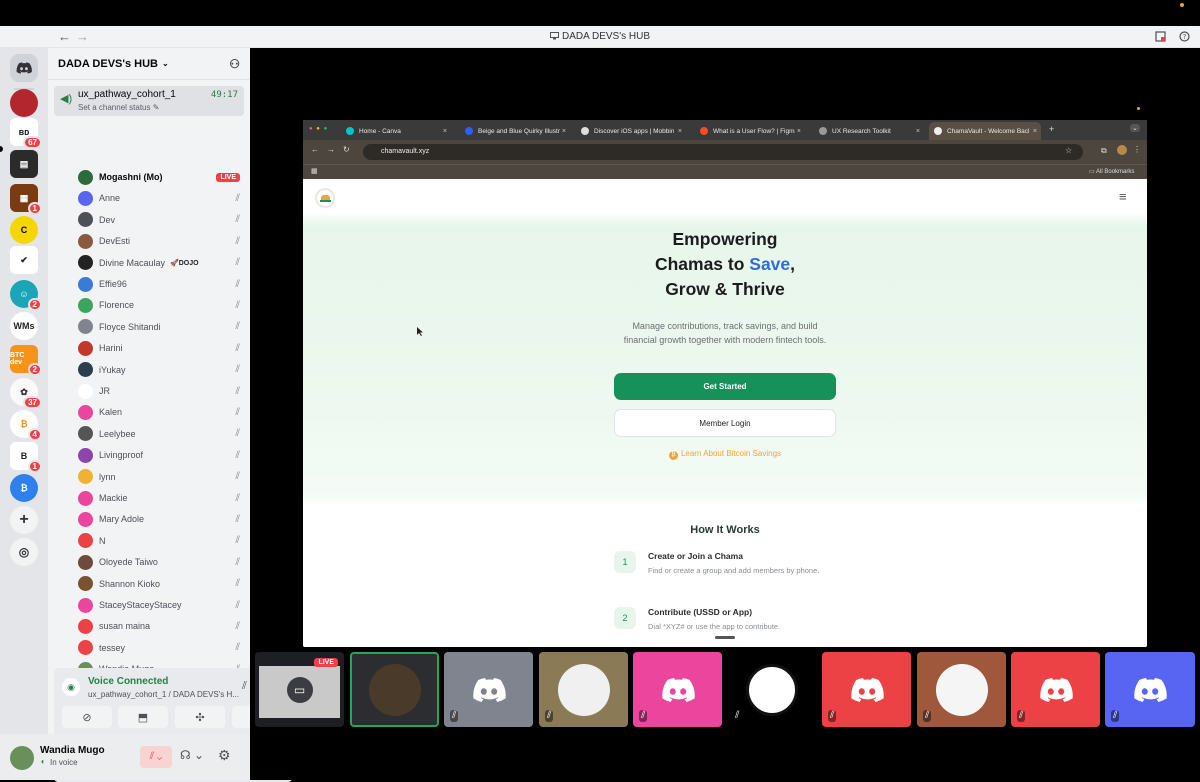 This screenshot has height=782, width=1200. What do you see at coordinates (192, 755) in the screenshot?
I see `headphones-icon: ☊ ⌄` at bounding box center [192, 755].